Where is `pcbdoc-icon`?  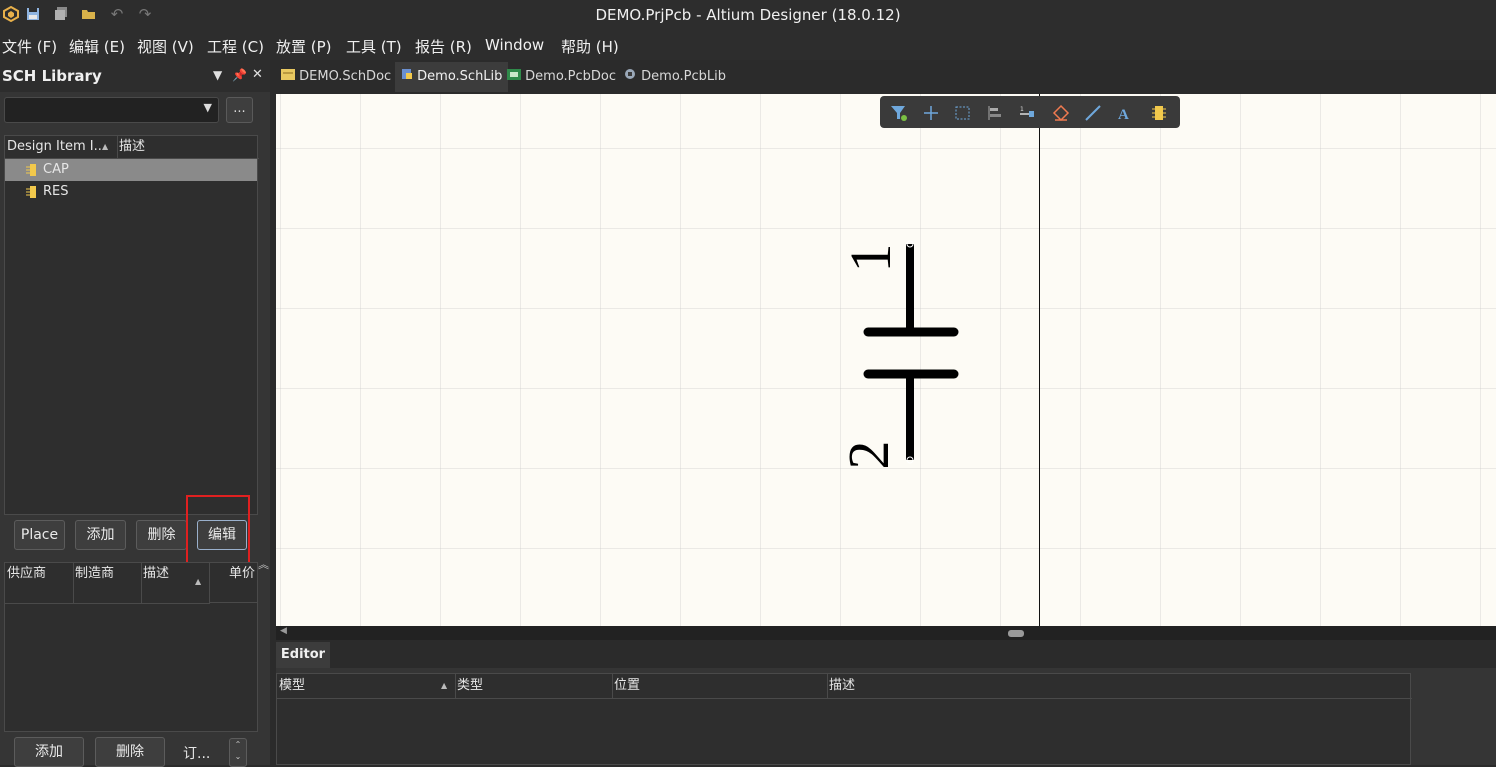
pcbdoc-icon is located at coordinates (514, 76).